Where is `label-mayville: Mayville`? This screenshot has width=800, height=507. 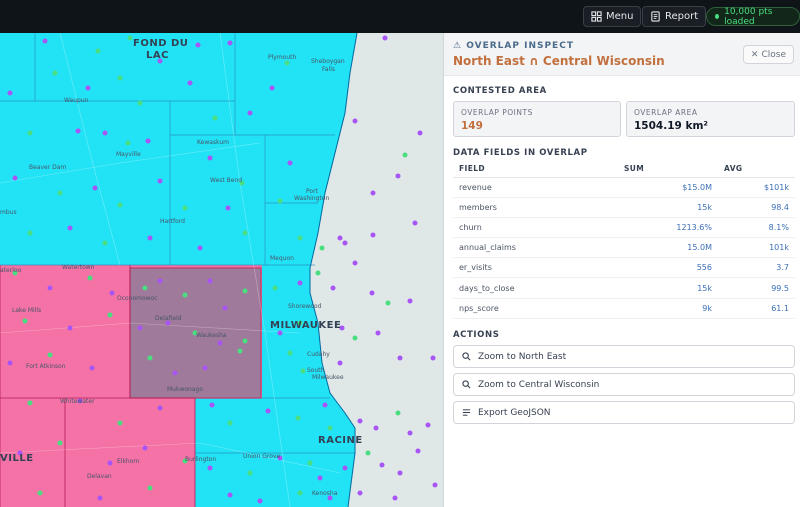 label-mayville: Mayville is located at coordinates (128, 154).